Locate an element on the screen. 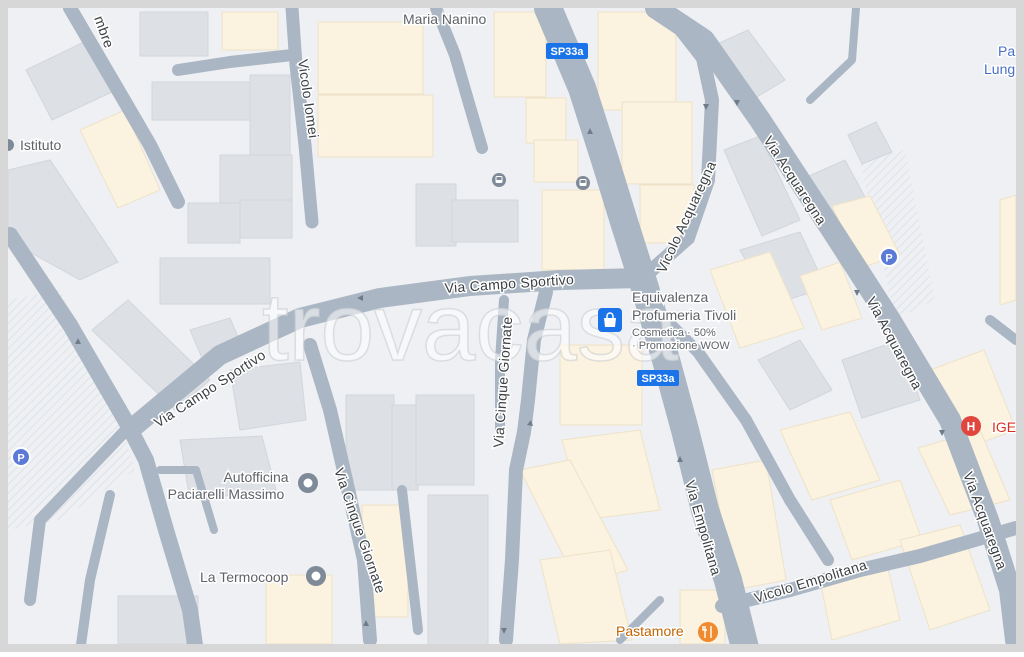  poi-label-la-termocoop: La Termocoop is located at coordinates (244, 577).